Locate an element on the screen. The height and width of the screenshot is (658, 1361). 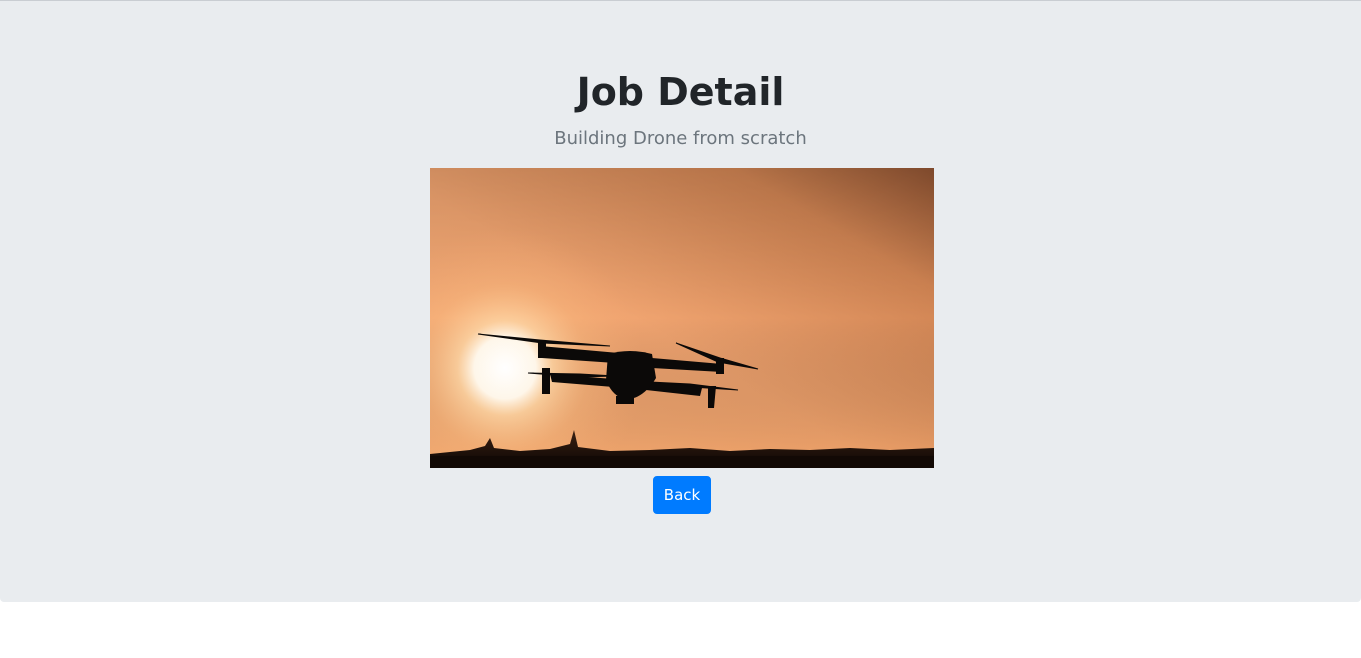
back-button: Back is located at coordinates (682, 495).